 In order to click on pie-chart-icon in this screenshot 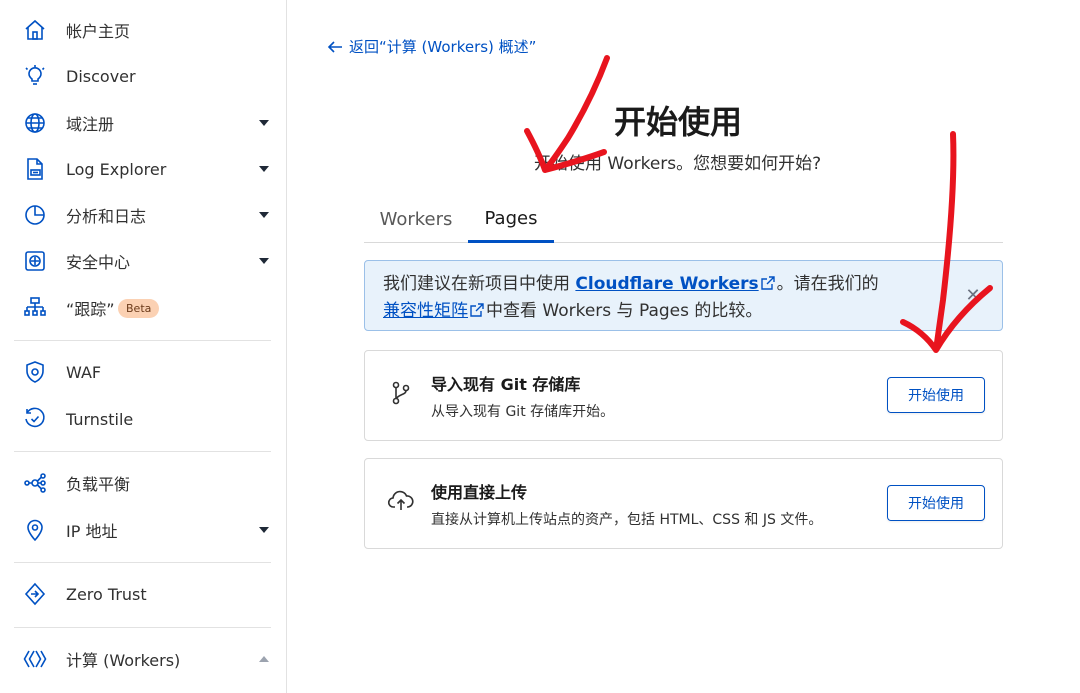, I will do `click(35, 215)`.